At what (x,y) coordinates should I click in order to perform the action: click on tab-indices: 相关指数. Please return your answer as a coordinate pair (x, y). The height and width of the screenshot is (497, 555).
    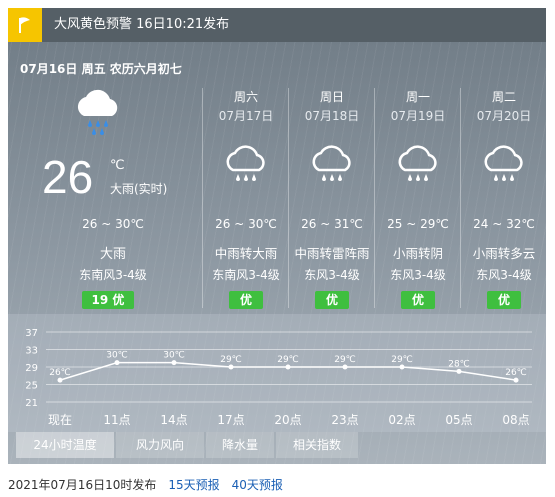
    Looking at the image, I should click on (317, 445).